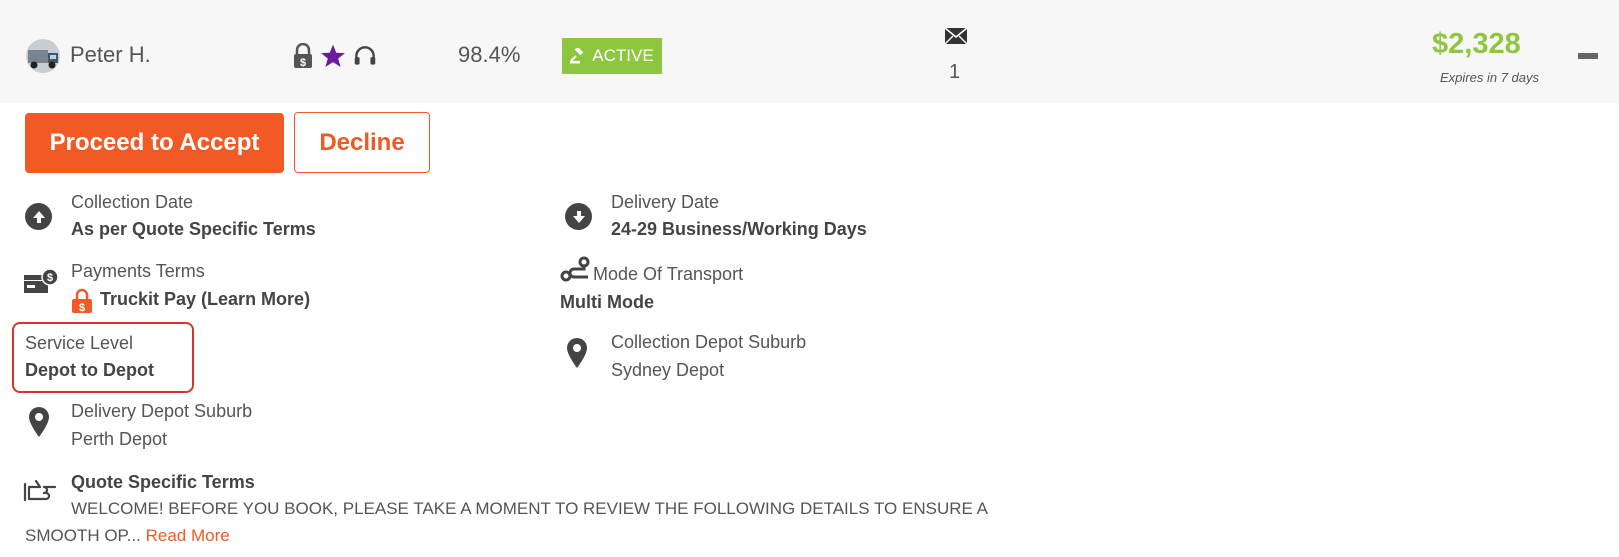 The image size is (1619, 557). I want to click on delivery-arrow-down-icon, so click(578, 216).